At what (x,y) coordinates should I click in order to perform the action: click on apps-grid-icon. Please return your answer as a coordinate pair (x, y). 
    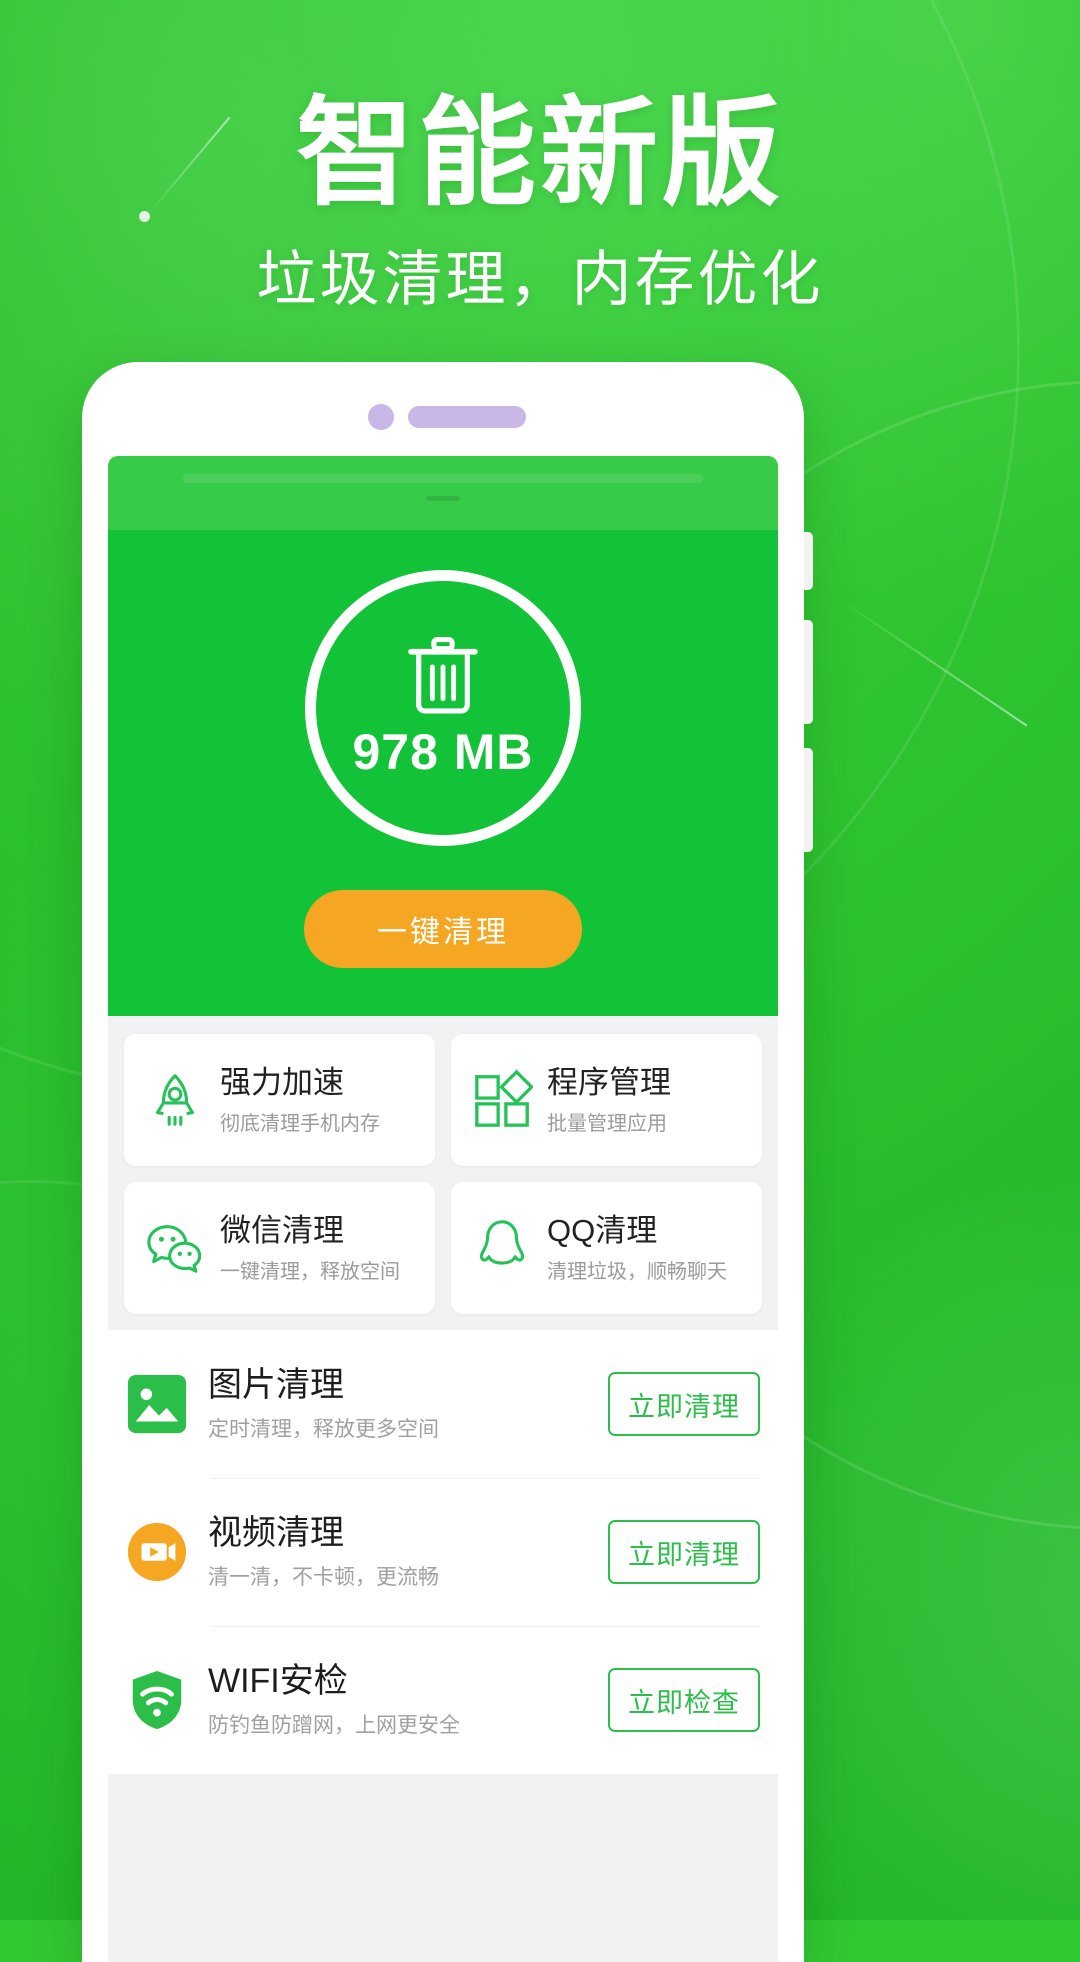
    Looking at the image, I should click on (504, 1098).